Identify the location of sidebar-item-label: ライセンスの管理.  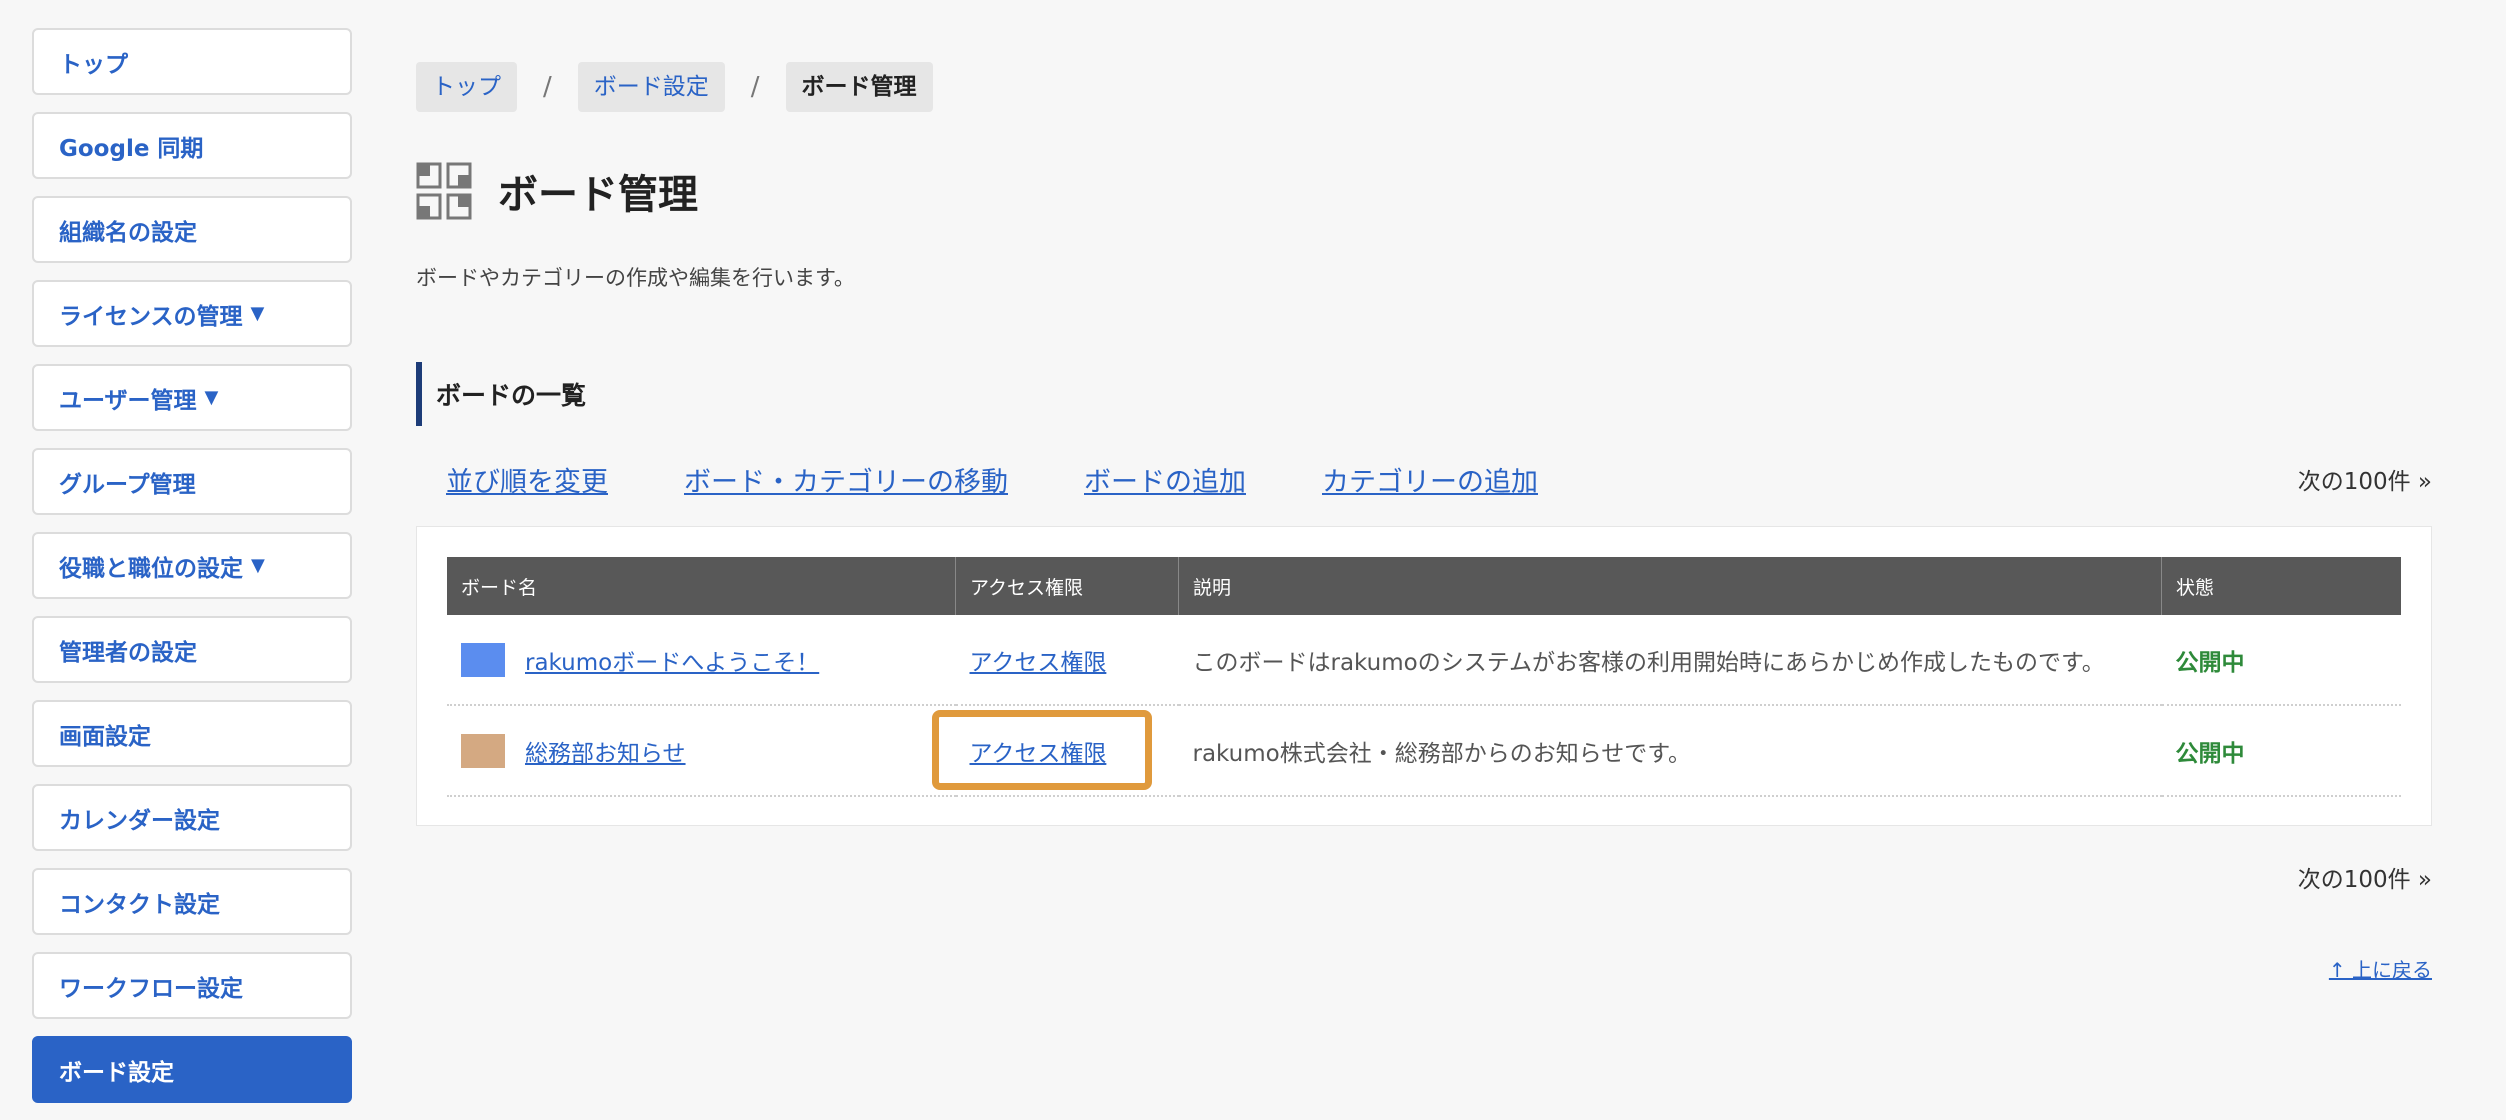
(151, 316).